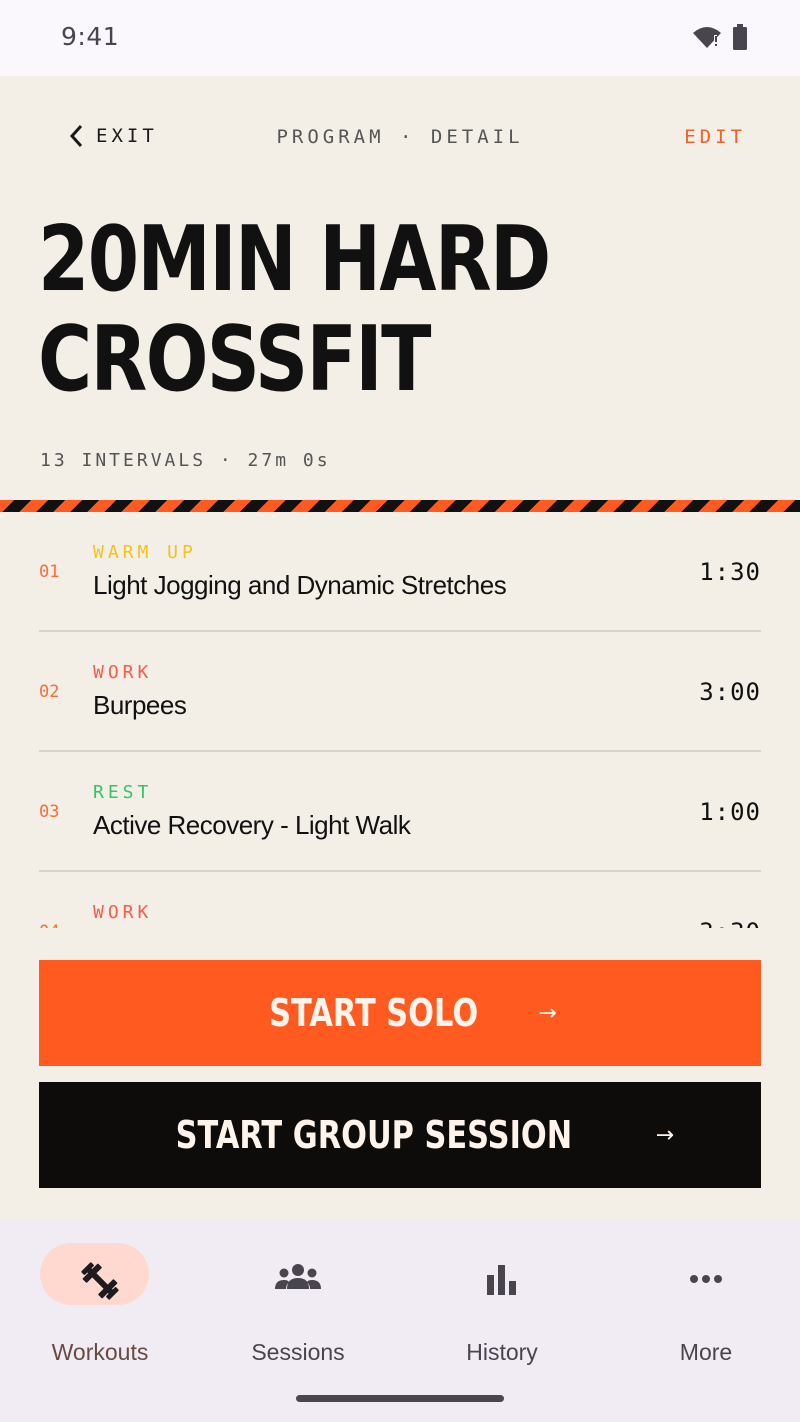 The width and height of the screenshot is (800, 1422). Describe the element at coordinates (400, 900) in the screenshot. I see `interval-row: 04 WORK 3:30` at that location.